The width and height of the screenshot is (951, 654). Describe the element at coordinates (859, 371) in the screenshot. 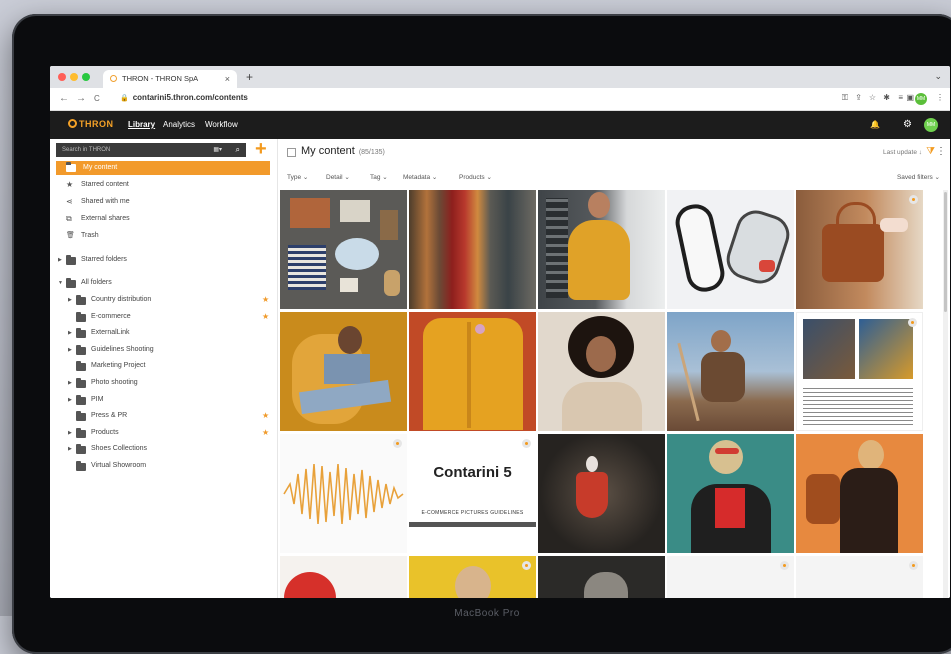

I see `content-tile-document` at that location.